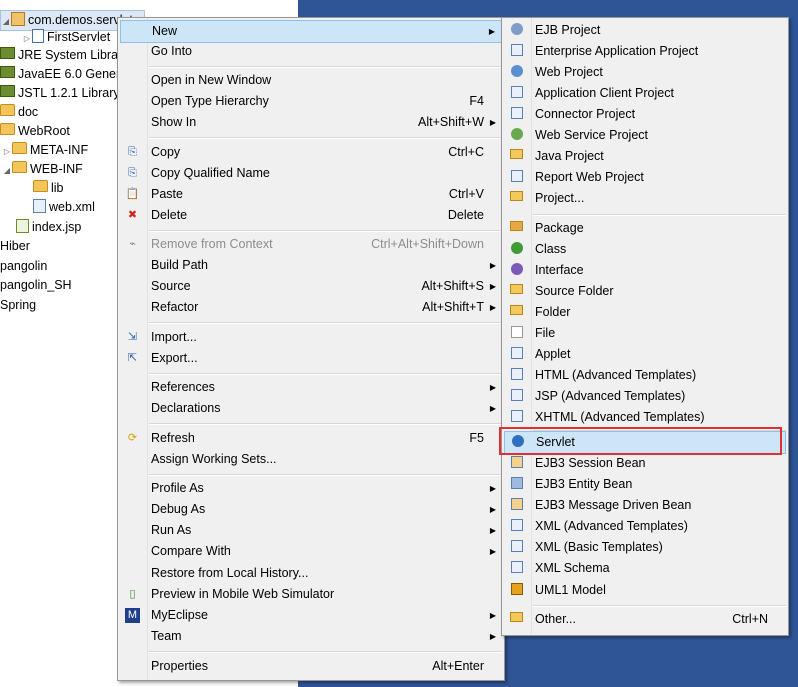 Image resolution: width=798 pixels, height=687 pixels. Describe the element at coordinates (64, 55) in the screenshot. I see `tree-item-jre: JRE System Library` at that location.